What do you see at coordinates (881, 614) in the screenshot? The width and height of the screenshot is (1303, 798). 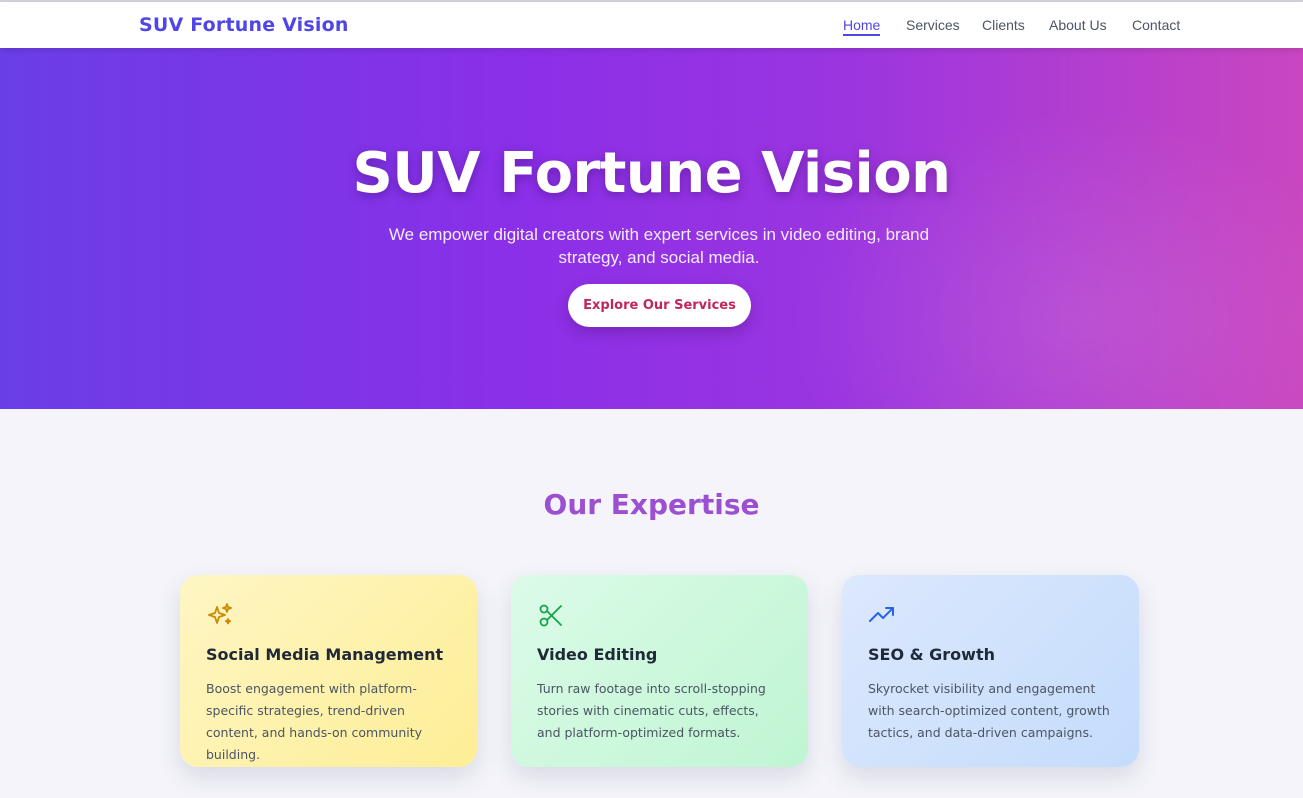 I see `trending-up-icon` at bounding box center [881, 614].